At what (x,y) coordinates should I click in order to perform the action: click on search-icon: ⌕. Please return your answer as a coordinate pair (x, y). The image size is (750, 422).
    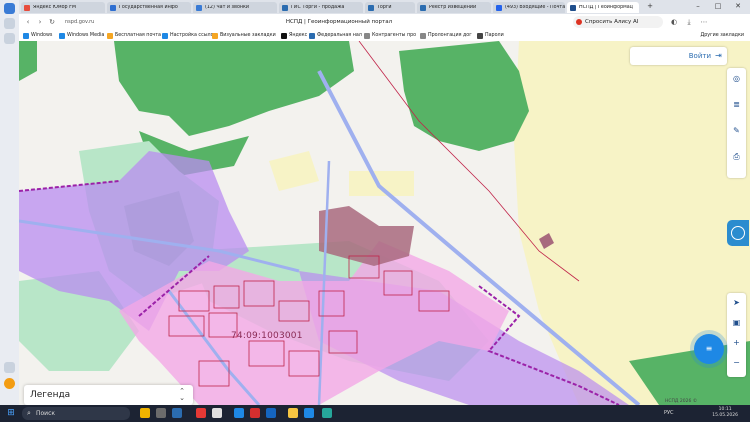
    Looking at the image, I should click on (29, 413).